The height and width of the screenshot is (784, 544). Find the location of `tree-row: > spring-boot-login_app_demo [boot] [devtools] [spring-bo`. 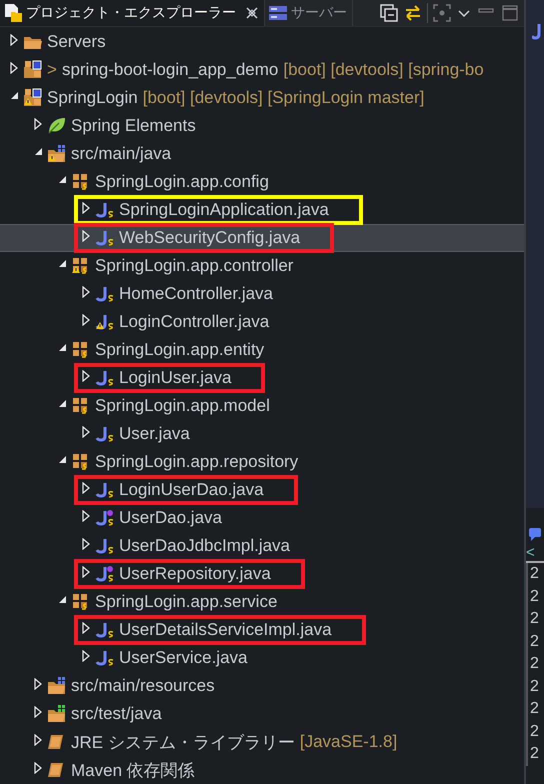

tree-row: > spring-boot-login_app_demo [boot] [devtools] [spring-bo is located at coordinates (262, 70).